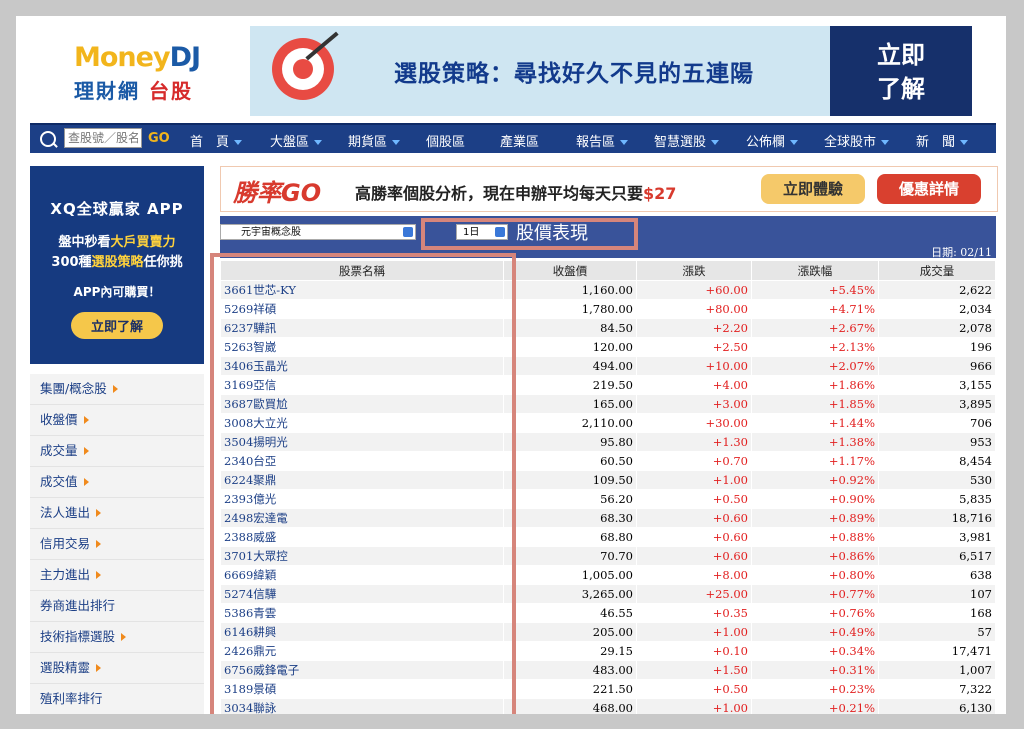  What do you see at coordinates (48, 139) in the screenshot?
I see `search-icon` at bounding box center [48, 139].